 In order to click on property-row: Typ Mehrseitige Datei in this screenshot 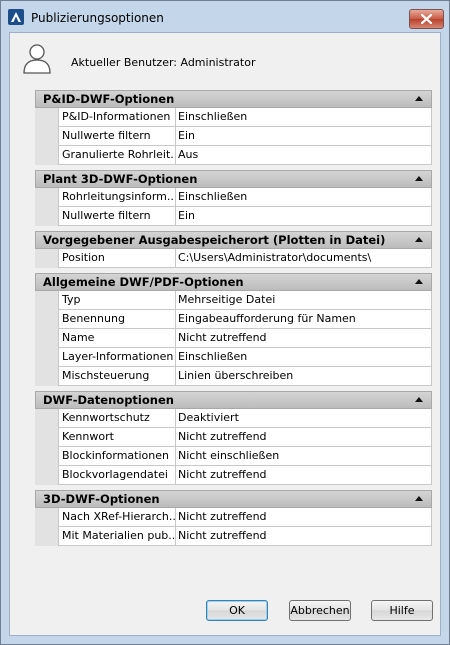, I will do `click(233, 300)`.